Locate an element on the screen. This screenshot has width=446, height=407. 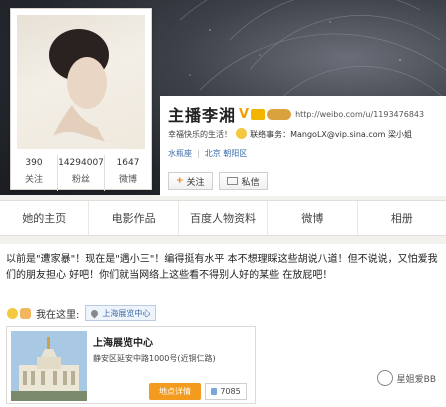
stat-following: 390 关注 is located at coordinates (34, 173).